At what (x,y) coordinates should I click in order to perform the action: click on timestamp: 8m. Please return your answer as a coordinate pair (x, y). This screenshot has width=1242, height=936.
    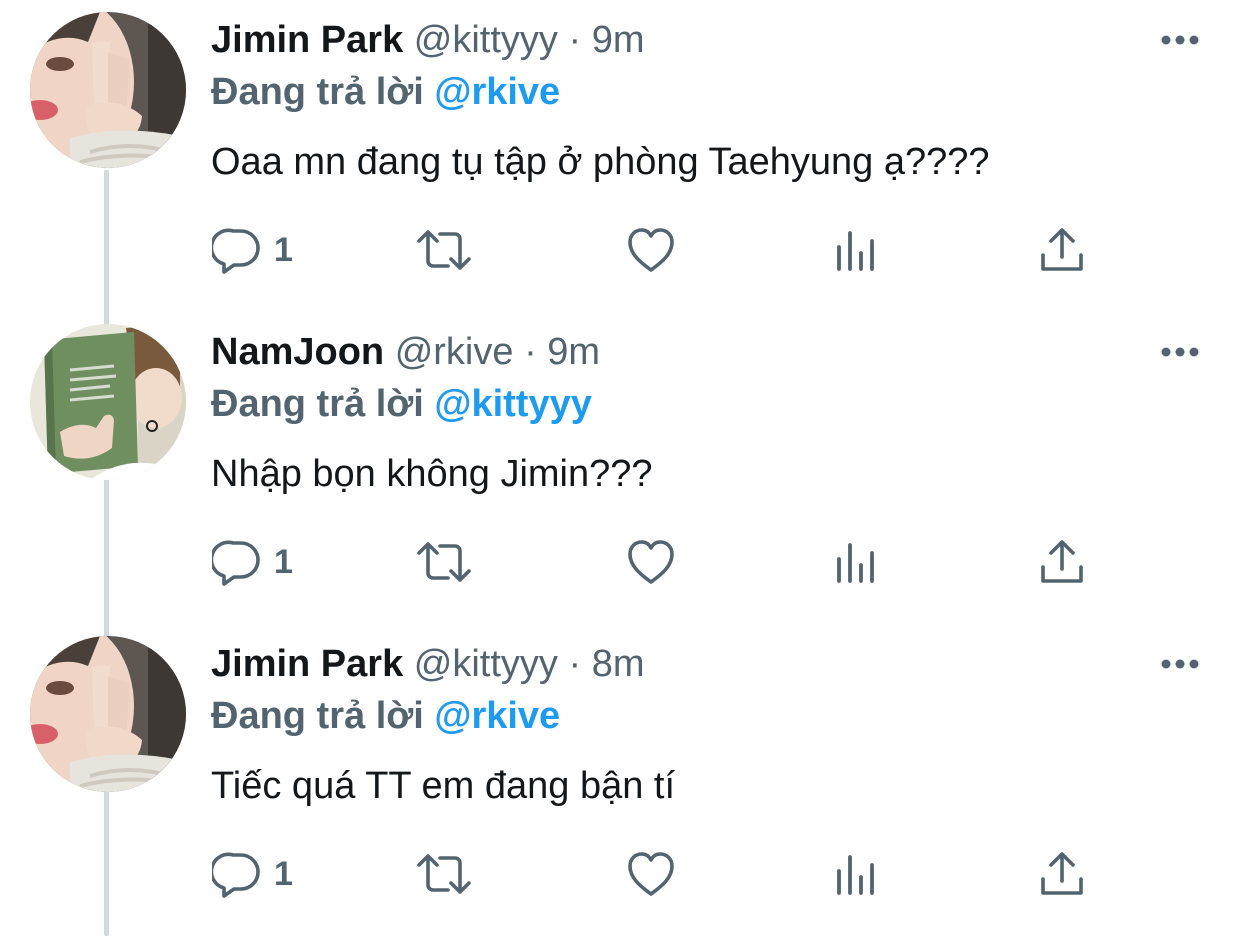
    Looking at the image, I should click on (618, 664).